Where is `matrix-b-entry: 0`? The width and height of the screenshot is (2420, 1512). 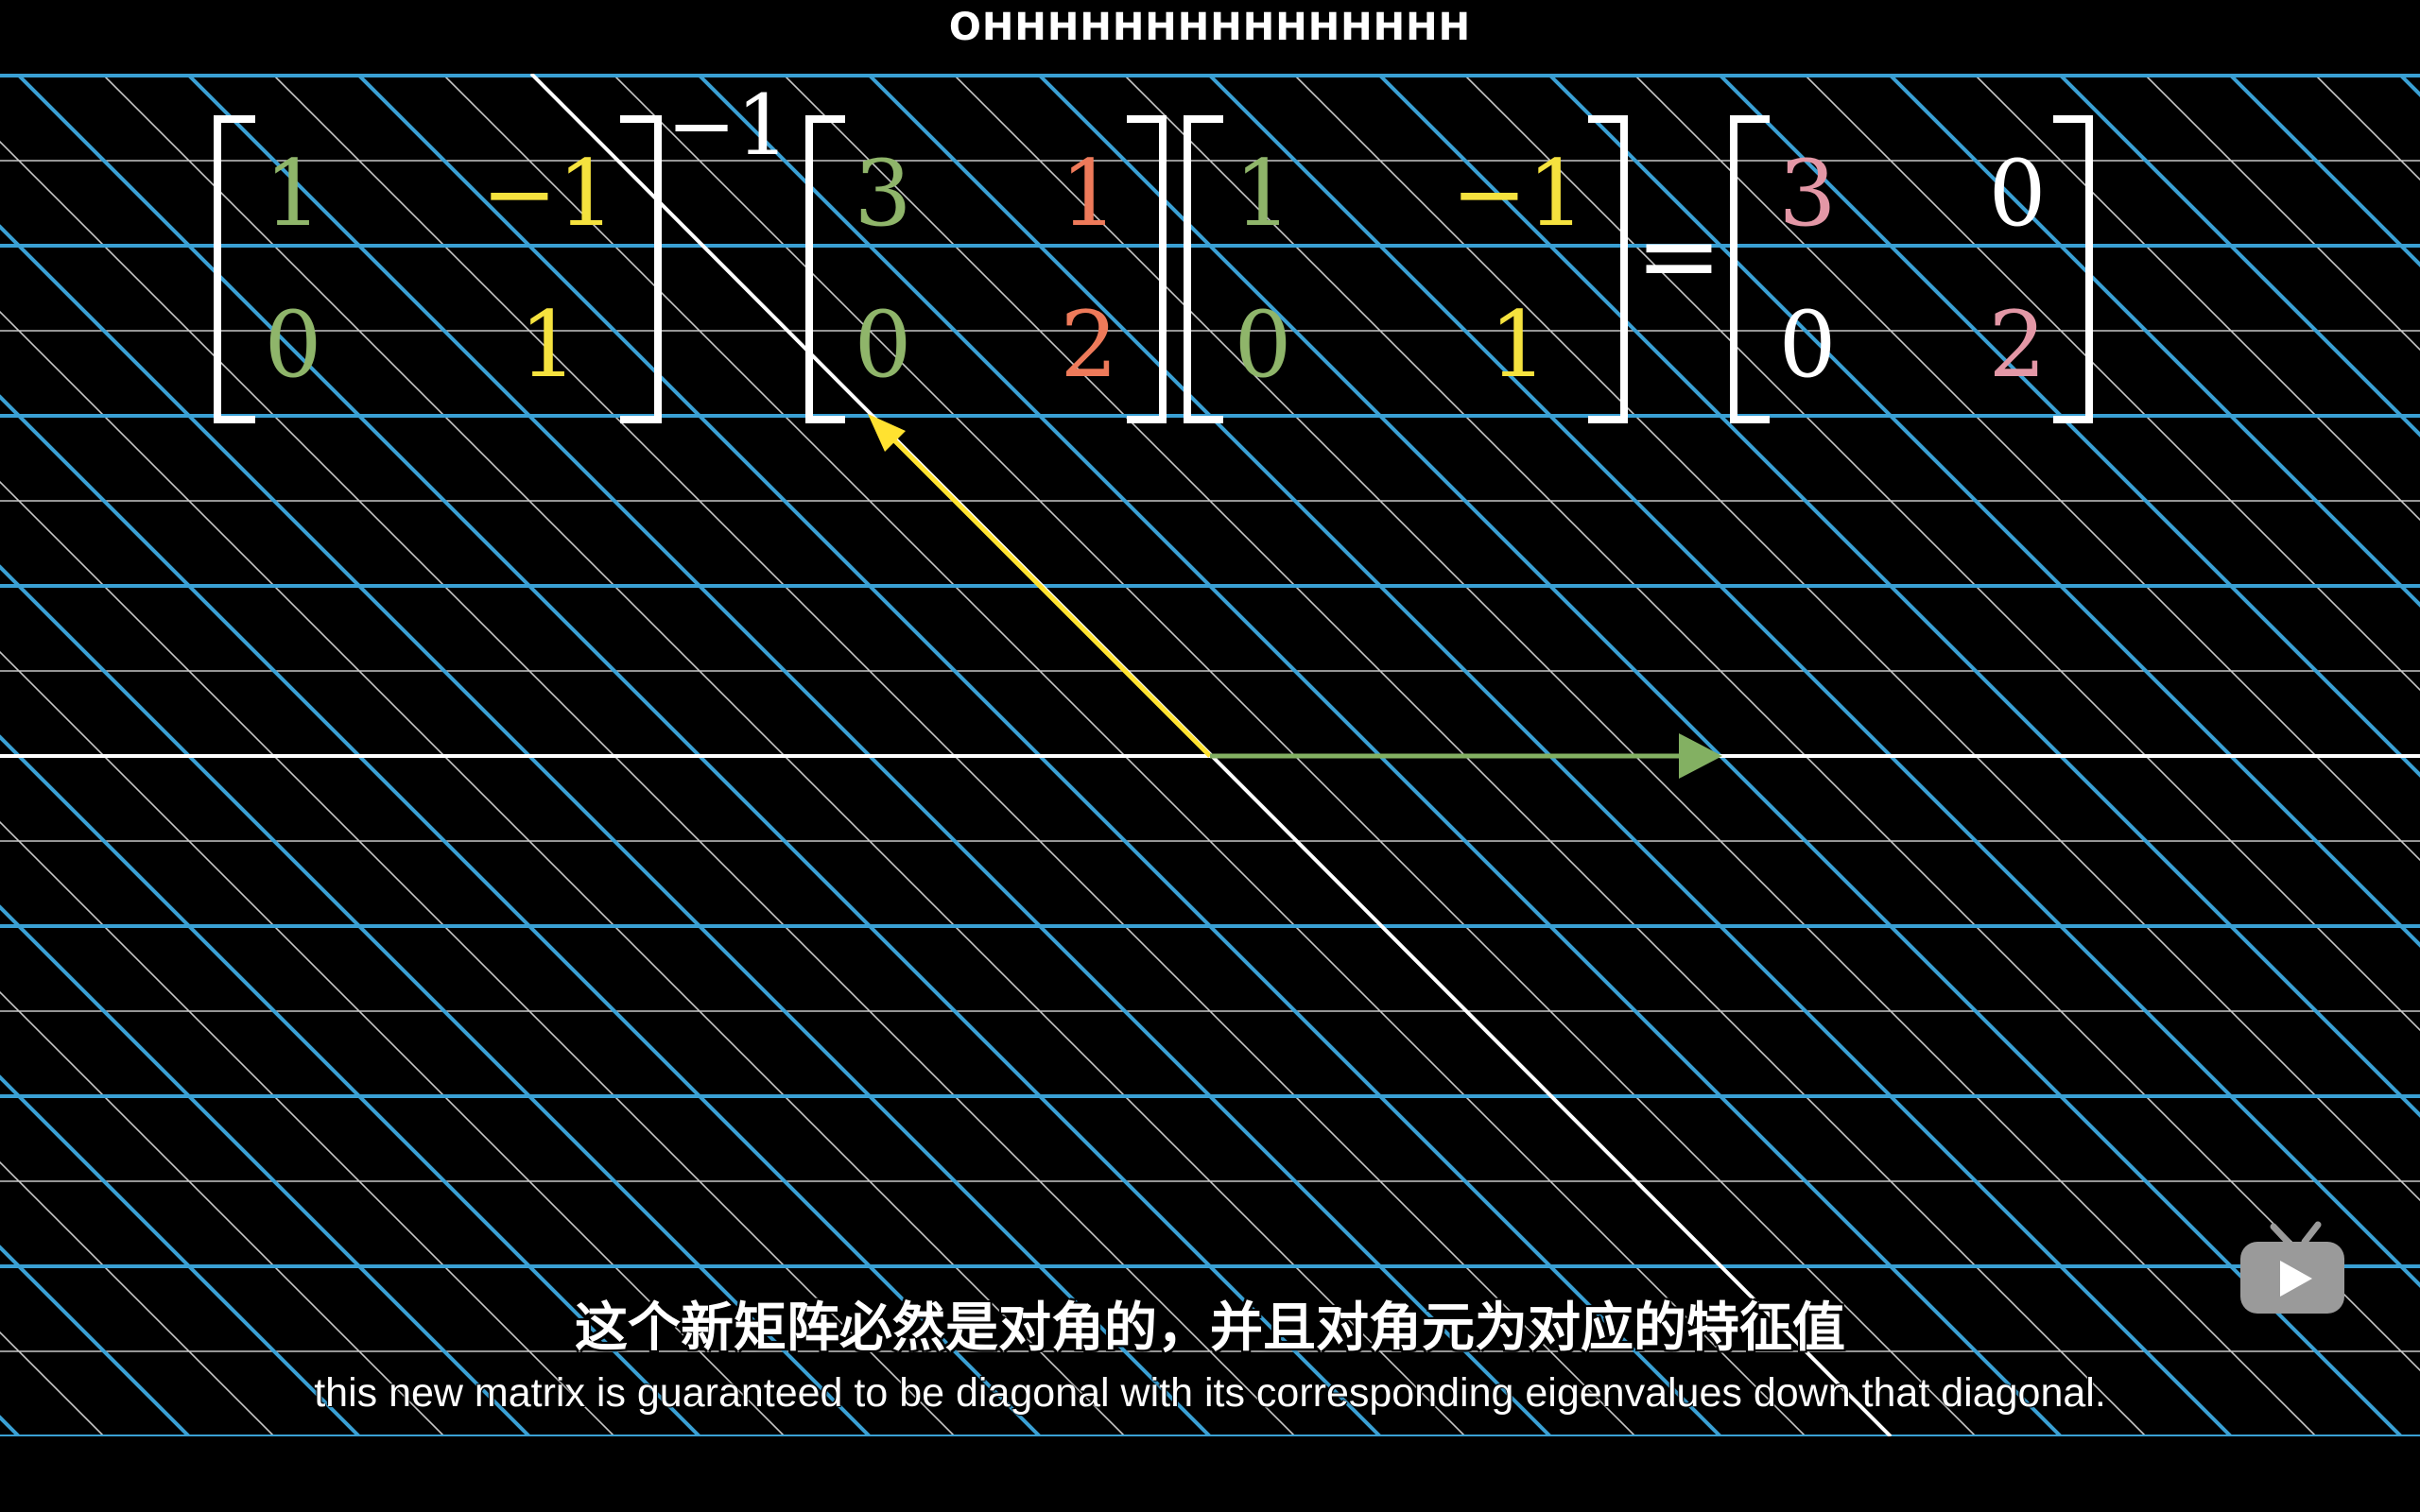
matrix-b-entry: 0 is located at coordinates (882, 345).